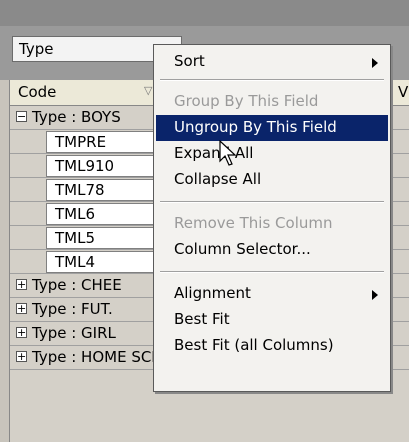 This screenshot has width=409, height=442. I want to click on menu-item-best-fit-all-columns: Best Fit (all Columns), so click(272, 346).